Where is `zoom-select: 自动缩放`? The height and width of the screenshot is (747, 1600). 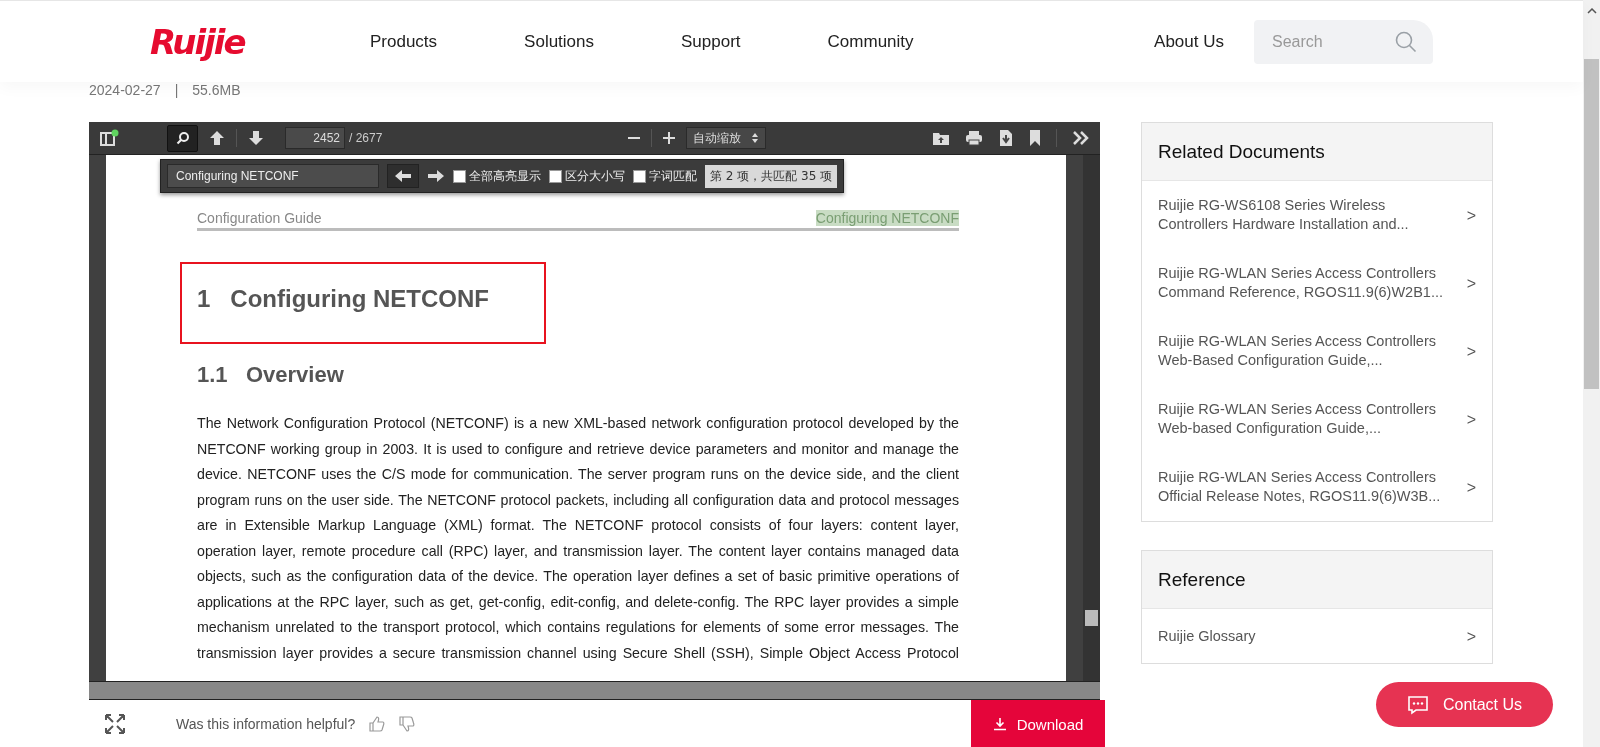
zoom-select: 自动缩放 is located at coordinates (726, 138).